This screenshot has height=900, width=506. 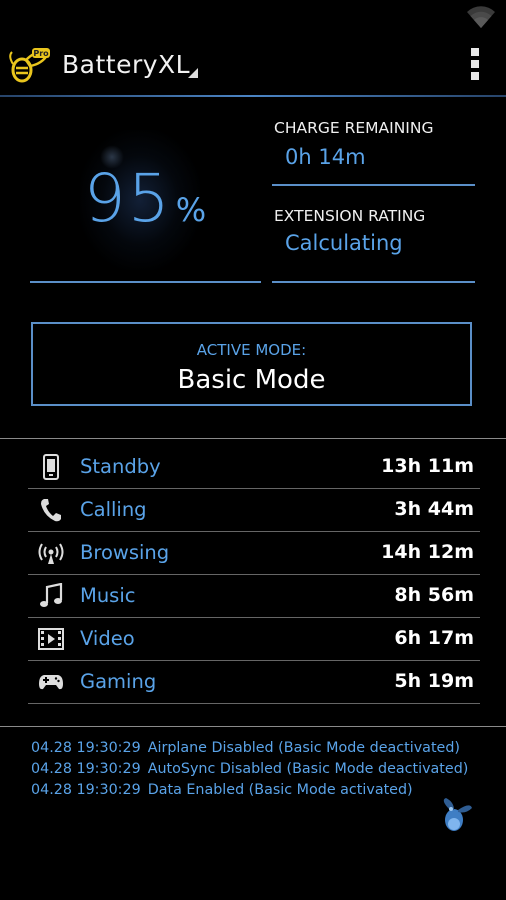 What do you see at coordinates (427, 552) in the screenshot?
I see `usage-time: 14h 12m` at bounding box center [427, 552].